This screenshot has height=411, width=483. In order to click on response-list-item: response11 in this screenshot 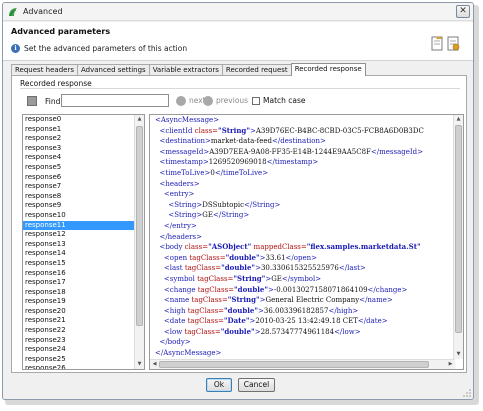, I will do `click(79, 225)`.